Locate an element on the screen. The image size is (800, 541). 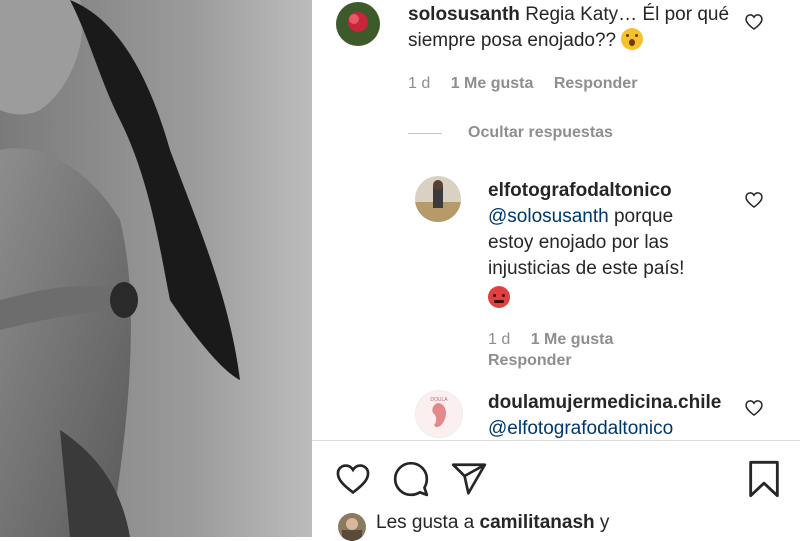
hushed-face-icon is located at coordinates (632, 39).